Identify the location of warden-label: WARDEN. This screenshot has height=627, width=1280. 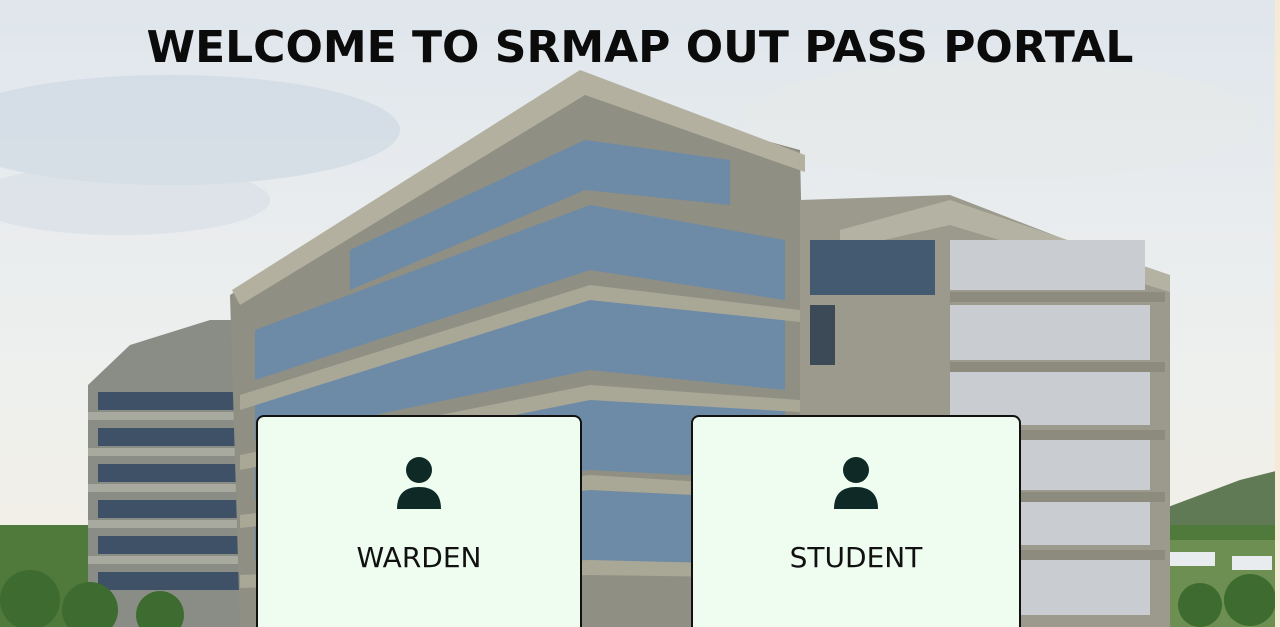
(419, 557).